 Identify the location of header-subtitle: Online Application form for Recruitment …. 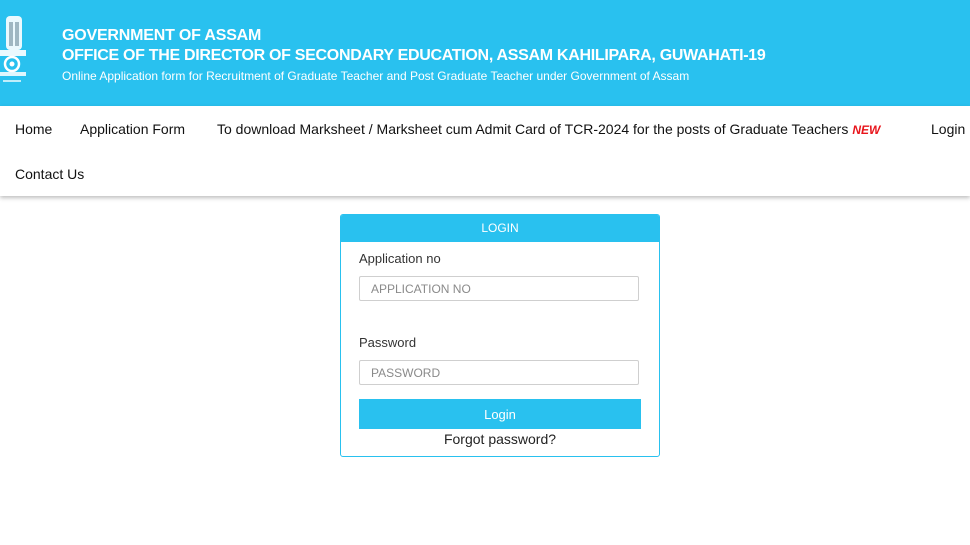
(376, 76).